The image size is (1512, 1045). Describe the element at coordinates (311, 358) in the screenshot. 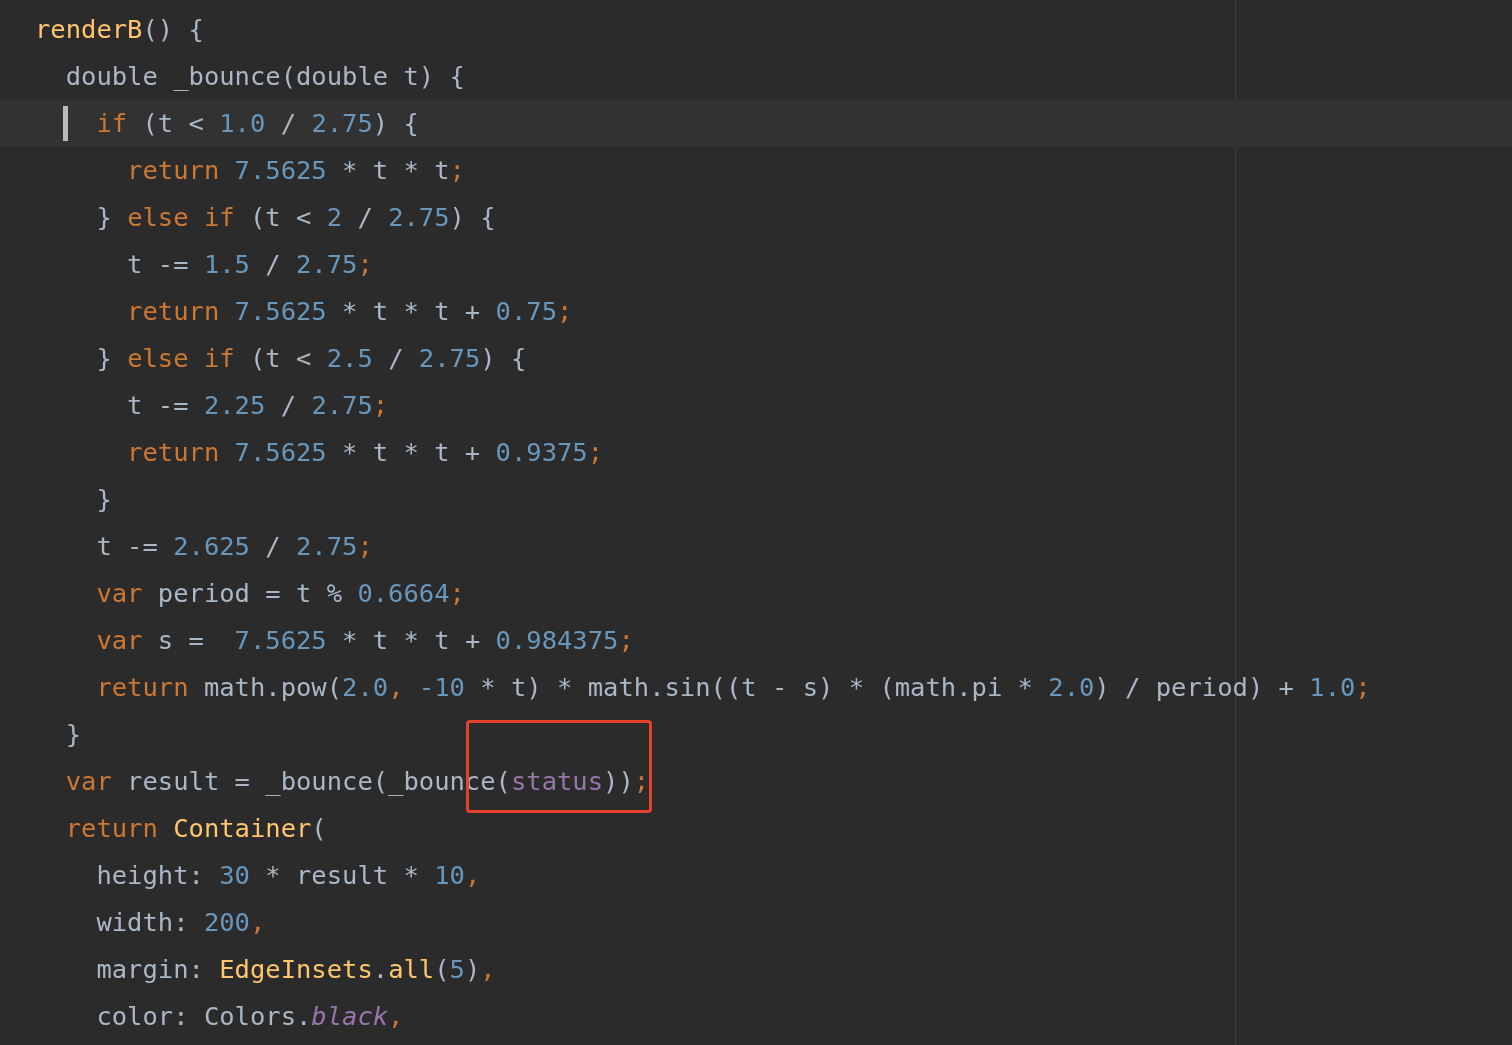

I see `code-line: } else if (t < 2.5 / 2.75) {` at that location.